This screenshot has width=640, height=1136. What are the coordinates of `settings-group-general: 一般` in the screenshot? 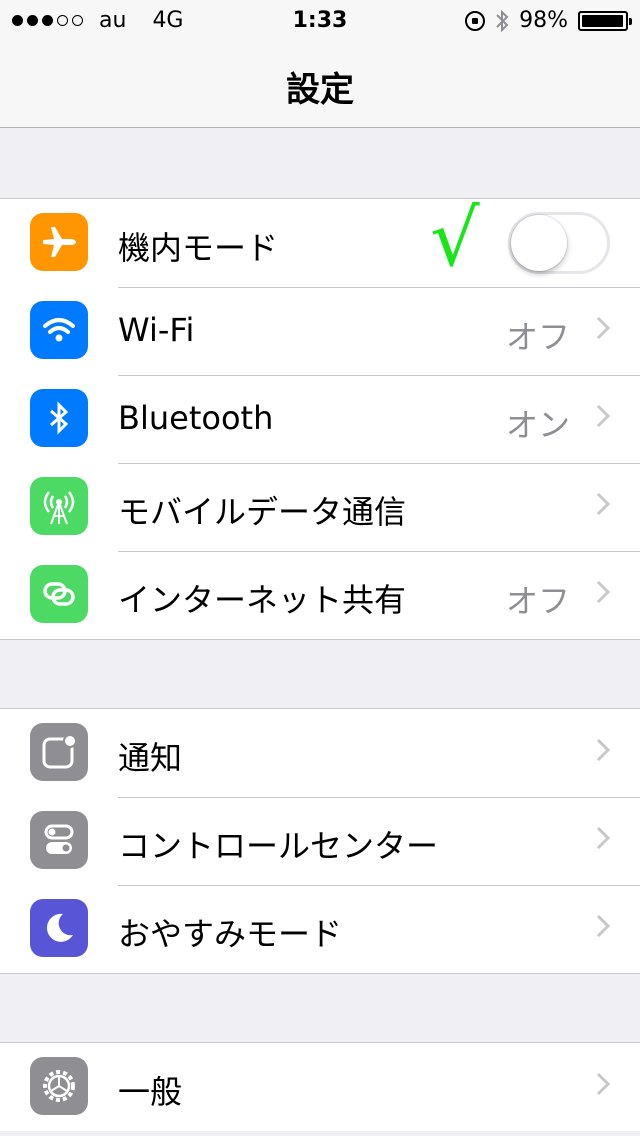 It's located at (320, 1086).